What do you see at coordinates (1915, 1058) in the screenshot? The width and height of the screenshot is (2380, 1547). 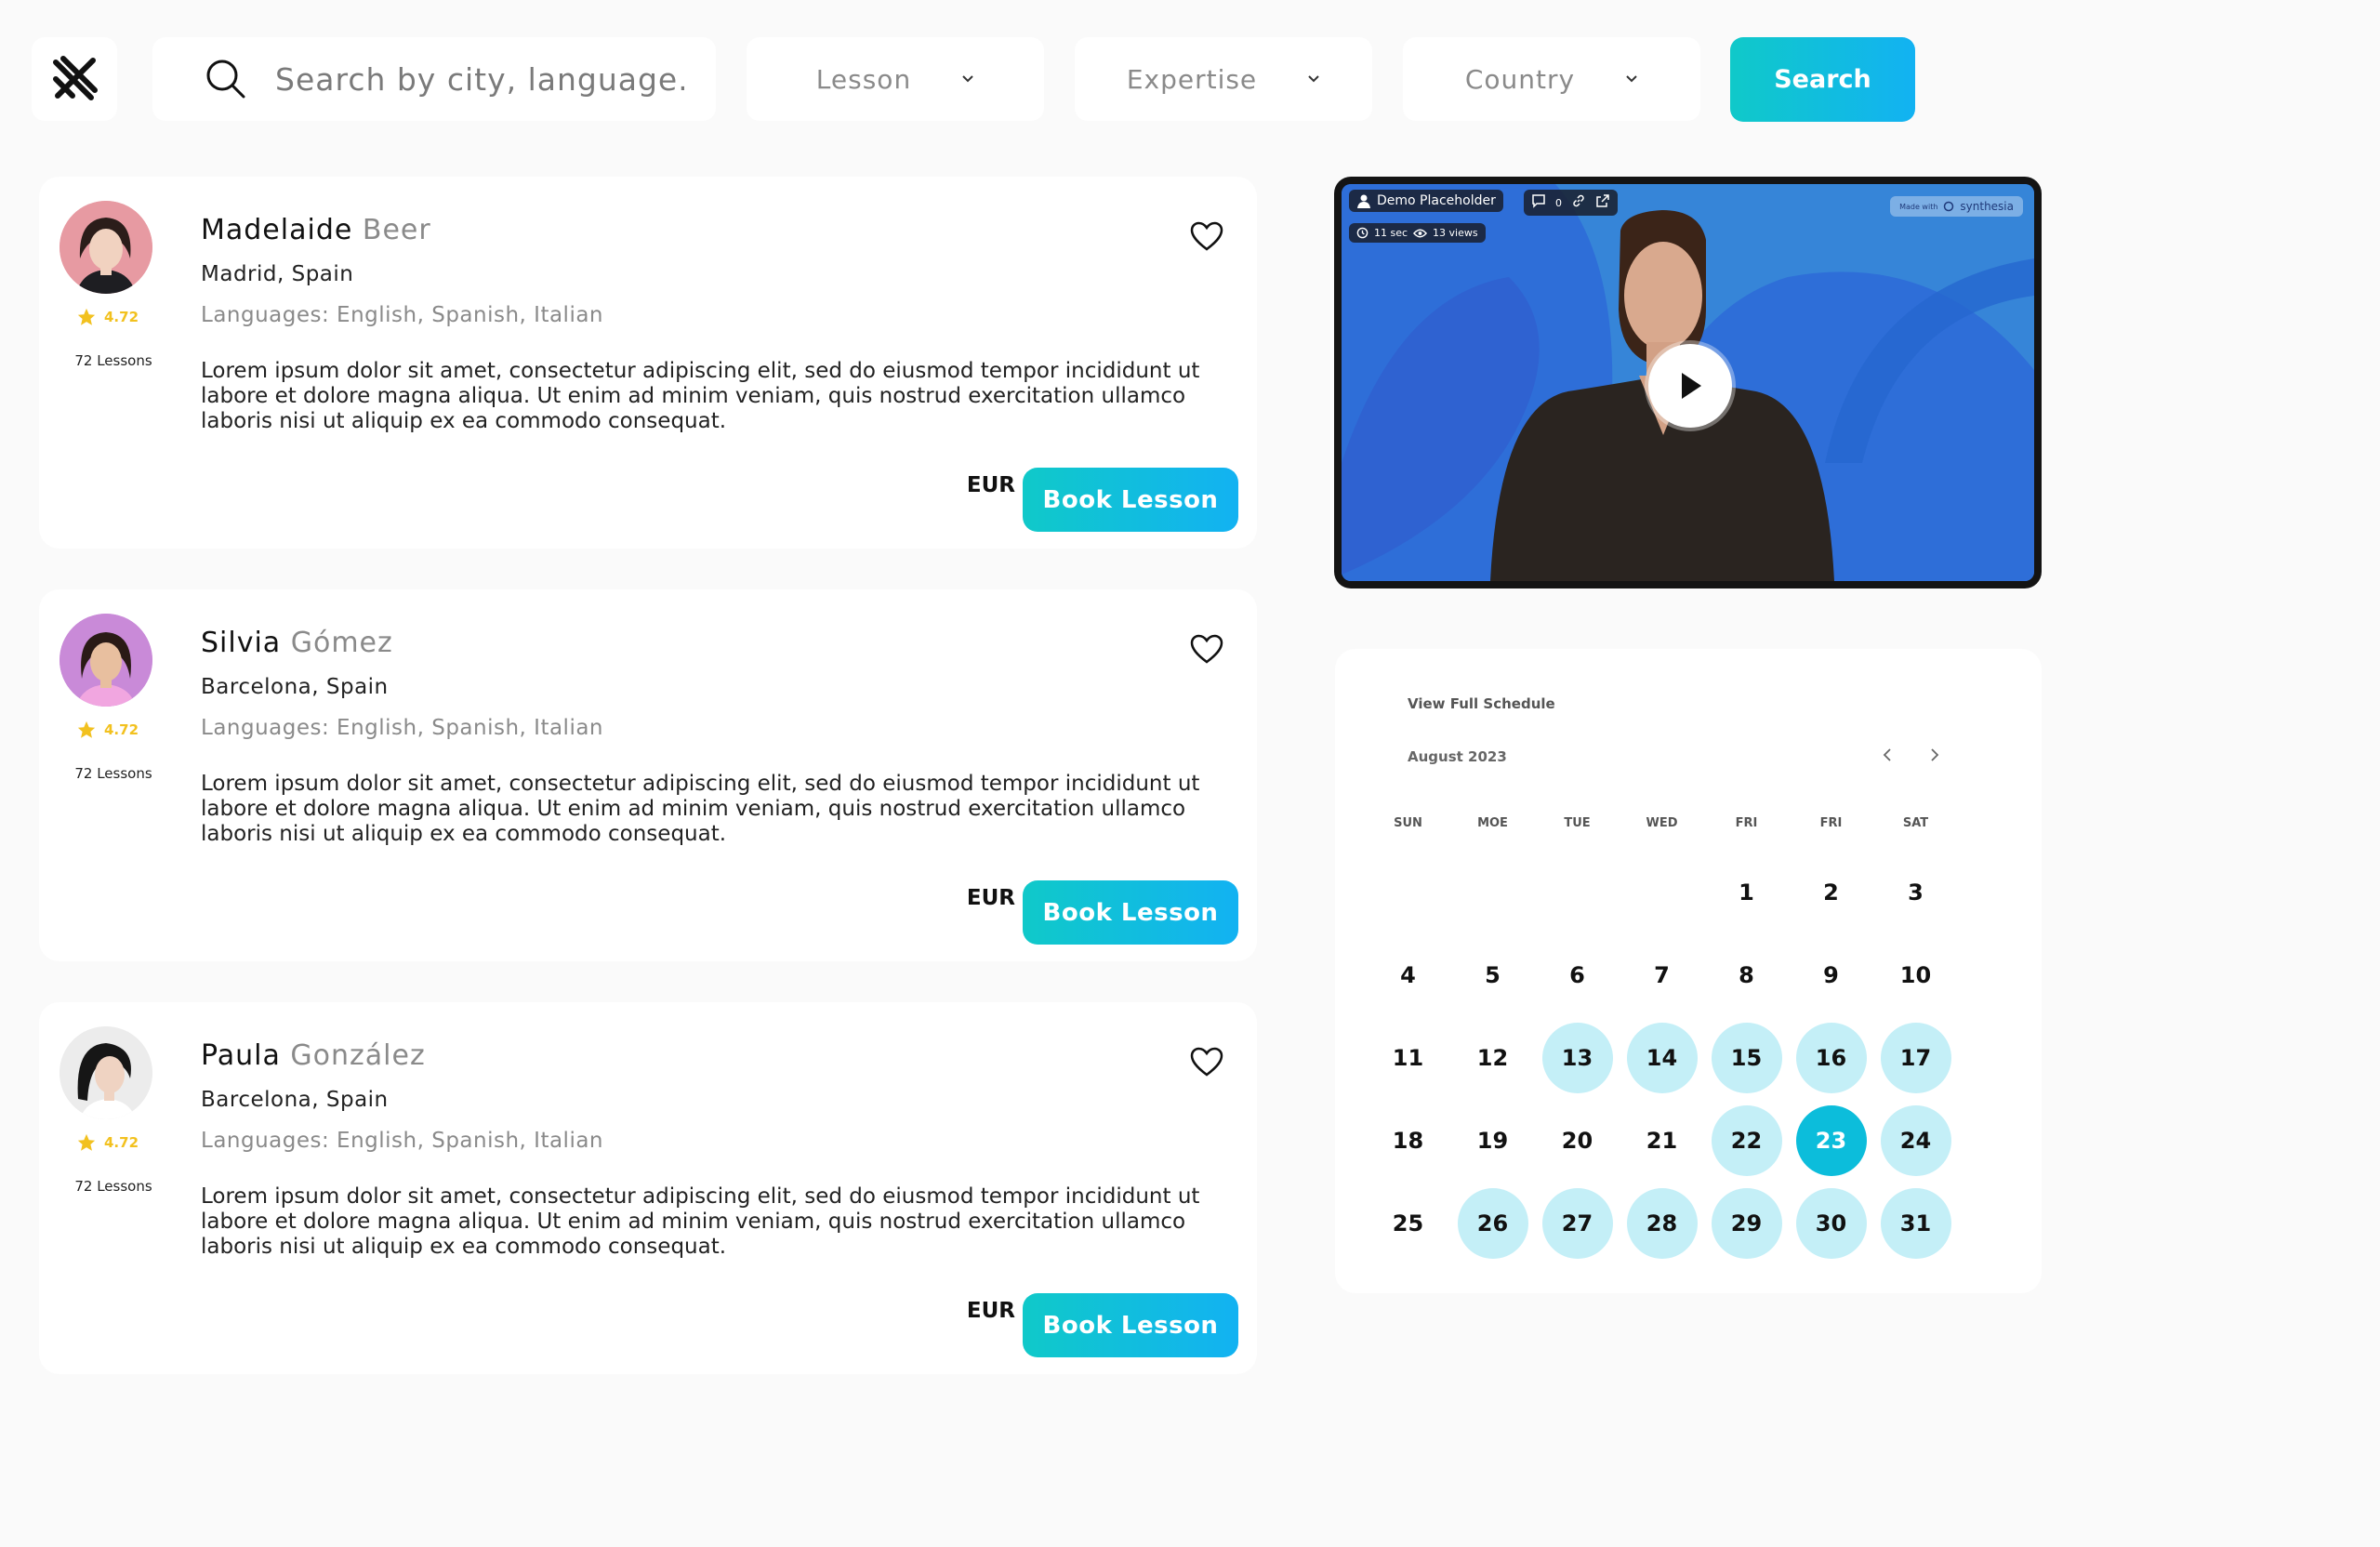 I see `calendar-day: 17` at bounding box center [1915, 1058].